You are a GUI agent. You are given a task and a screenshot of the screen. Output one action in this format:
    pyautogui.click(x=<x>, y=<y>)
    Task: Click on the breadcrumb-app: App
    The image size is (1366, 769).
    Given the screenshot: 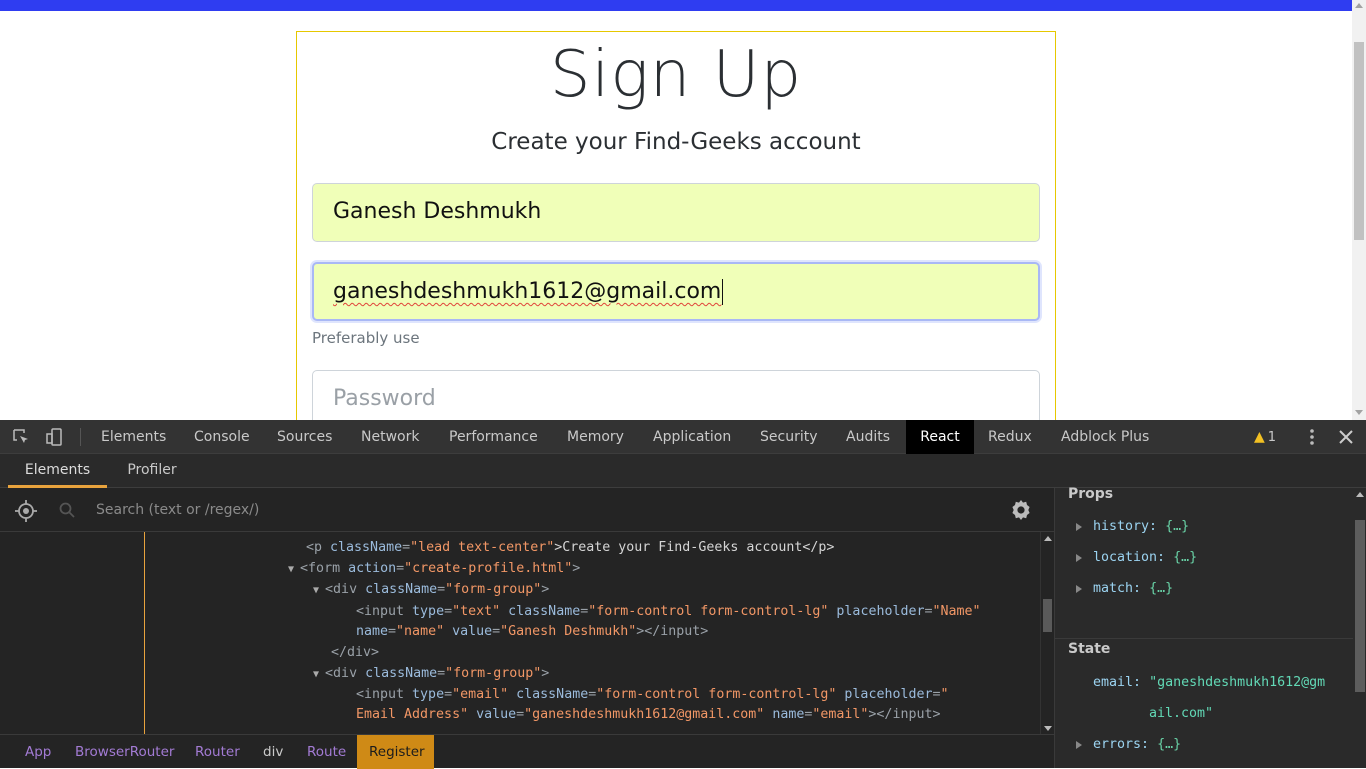 What is the action you would take?
    pyautogui.click(x=38, y=752)
    